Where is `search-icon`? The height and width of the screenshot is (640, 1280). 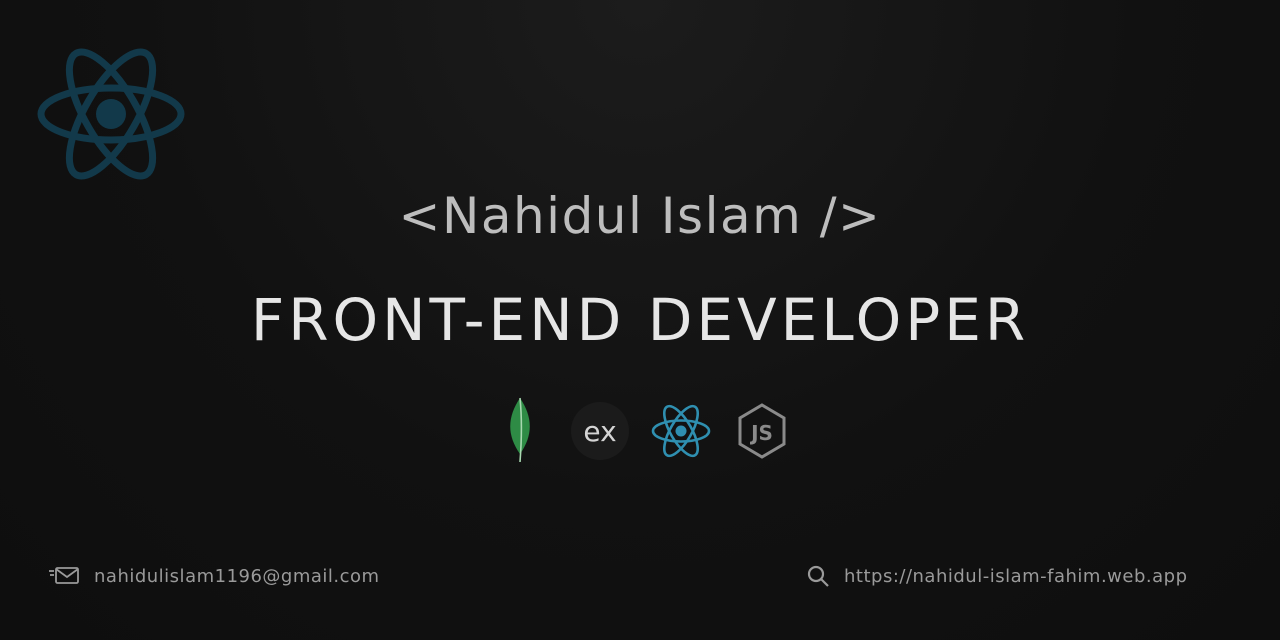
search-icon is located at coordinates (818, 576).